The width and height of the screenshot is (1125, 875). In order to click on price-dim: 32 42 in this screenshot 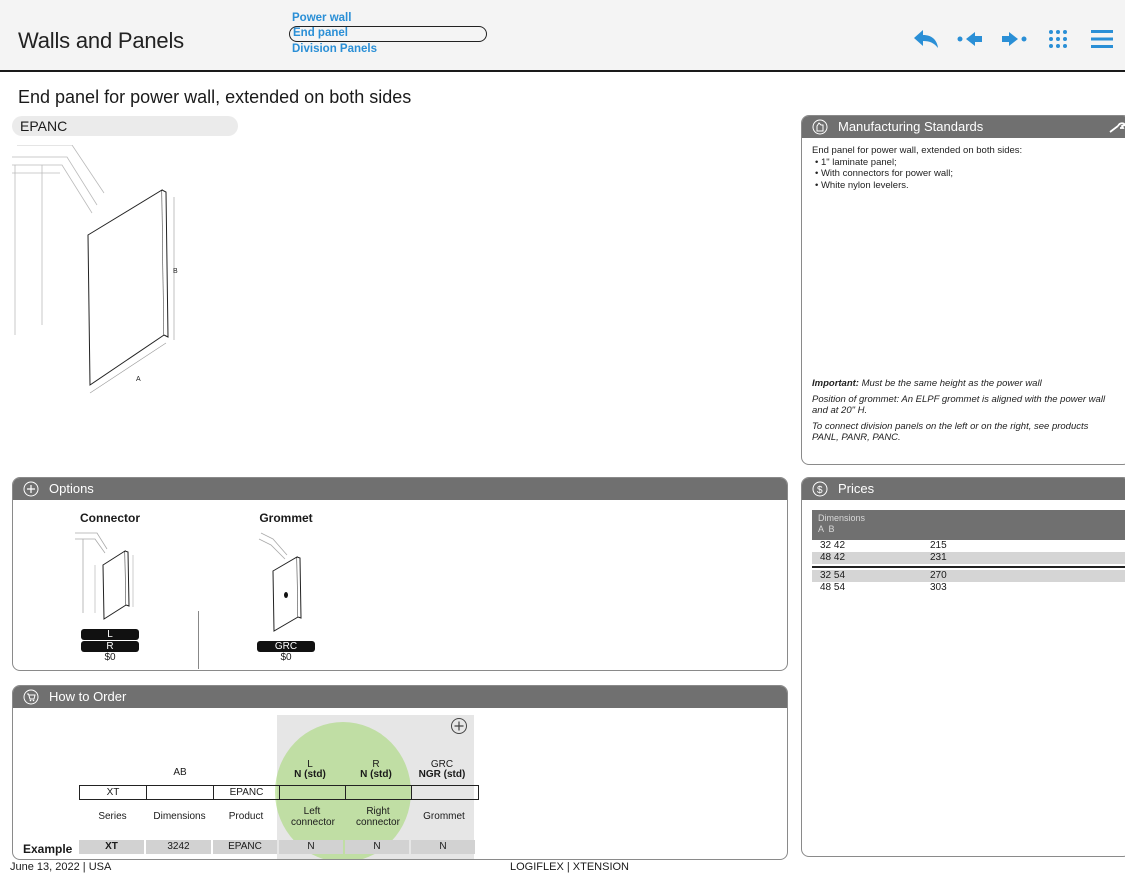, I will do `click(833, 545)`.